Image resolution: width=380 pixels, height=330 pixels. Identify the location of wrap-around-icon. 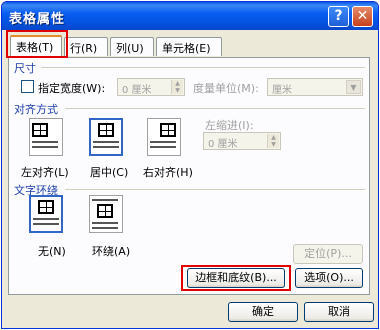
(105, 211).